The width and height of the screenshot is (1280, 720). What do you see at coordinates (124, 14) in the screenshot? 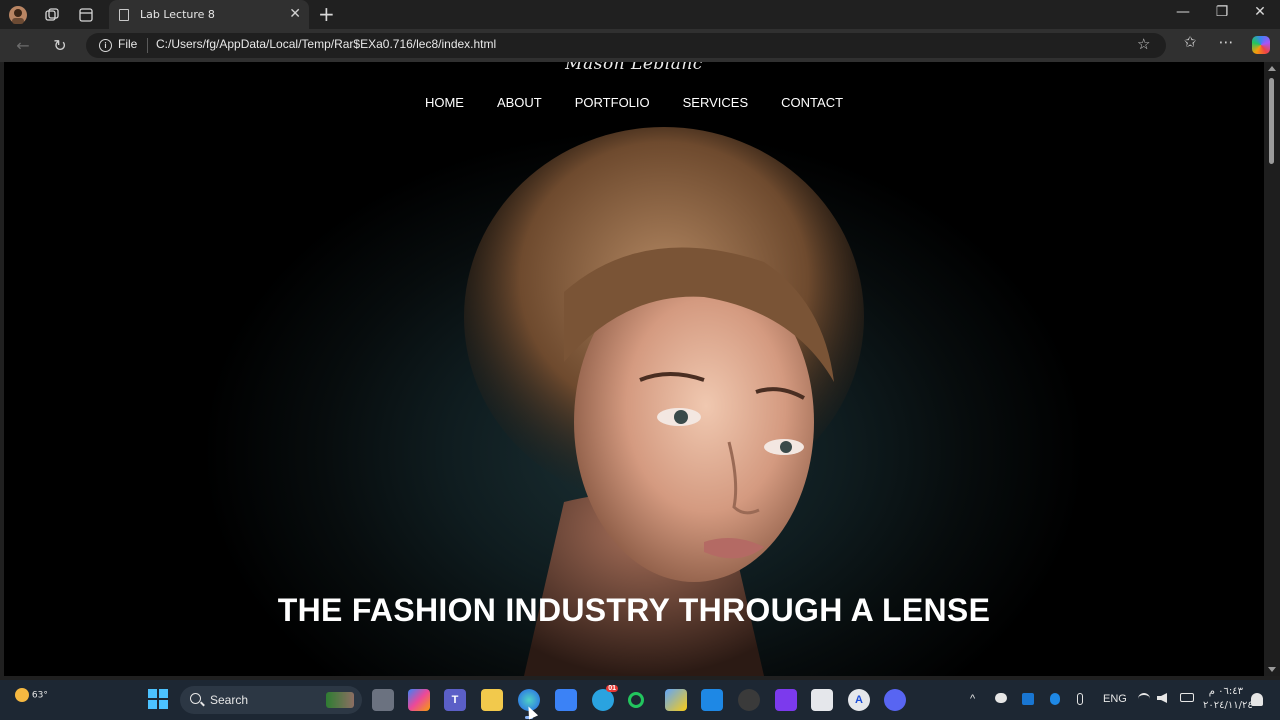
I see `document-icon` at bounding box center [124, 14].